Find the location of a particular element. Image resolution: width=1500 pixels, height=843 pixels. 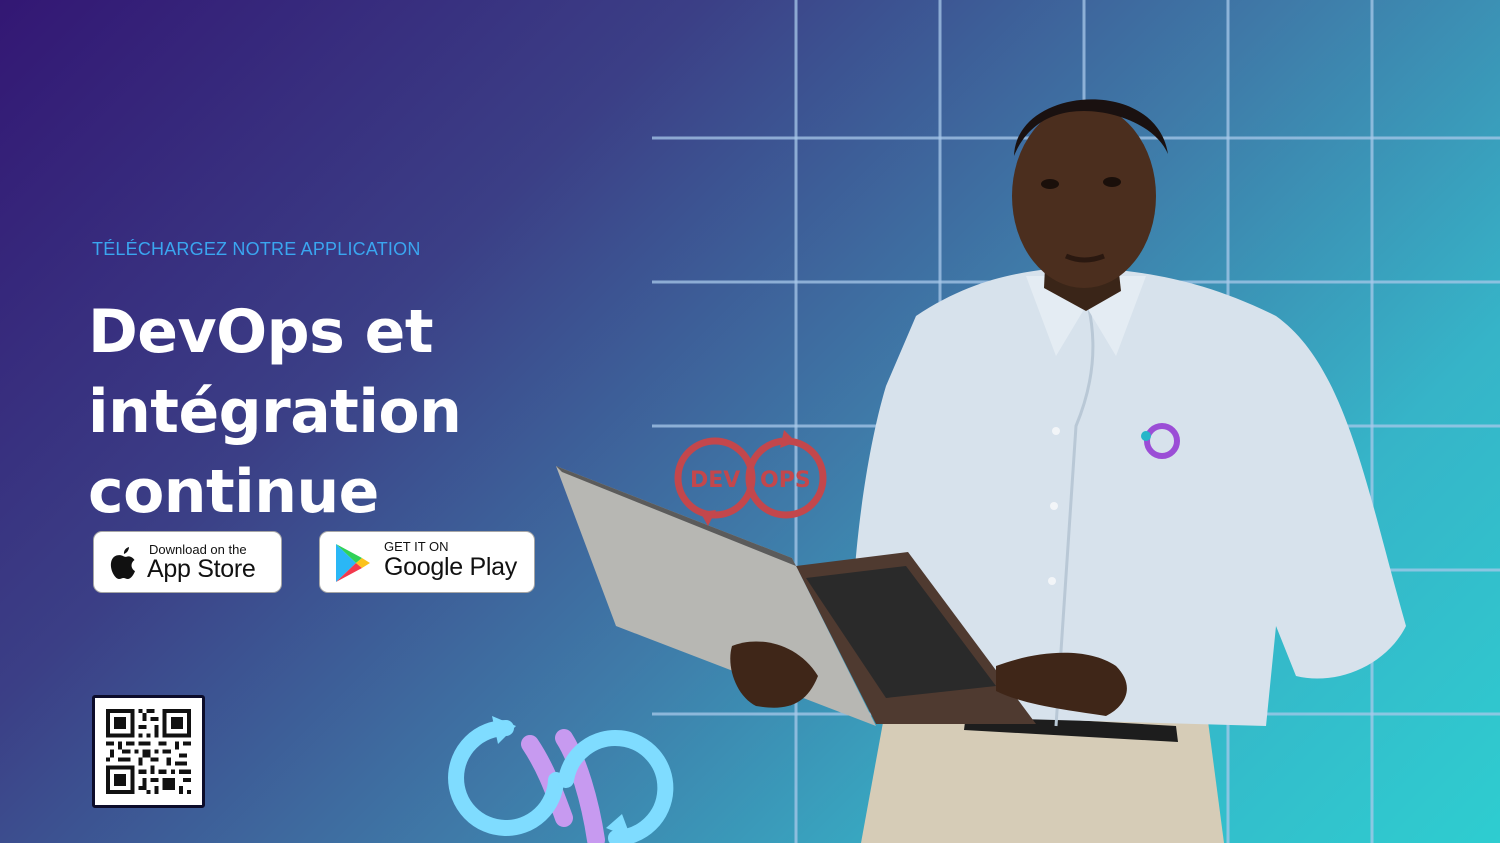

app-store-button: Download on the App Store is located at coordinates (187, 562).